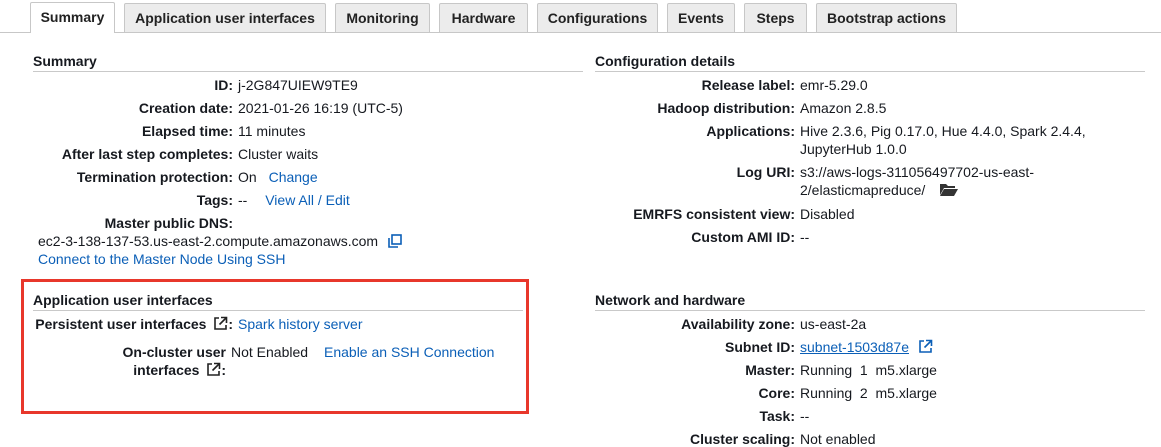 This screenshot has height=447, width=1161. I want to click on tab-application-user-interfaces: Application user interfaces, so click(225, 17).